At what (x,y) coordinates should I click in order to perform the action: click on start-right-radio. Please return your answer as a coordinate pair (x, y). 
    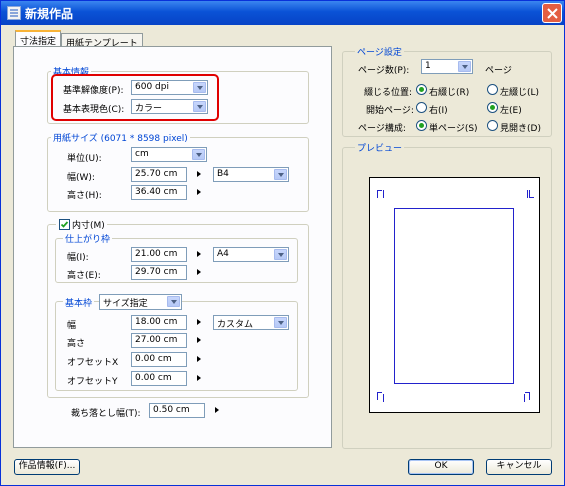
    Looking at the image, I should click on (421, 107).